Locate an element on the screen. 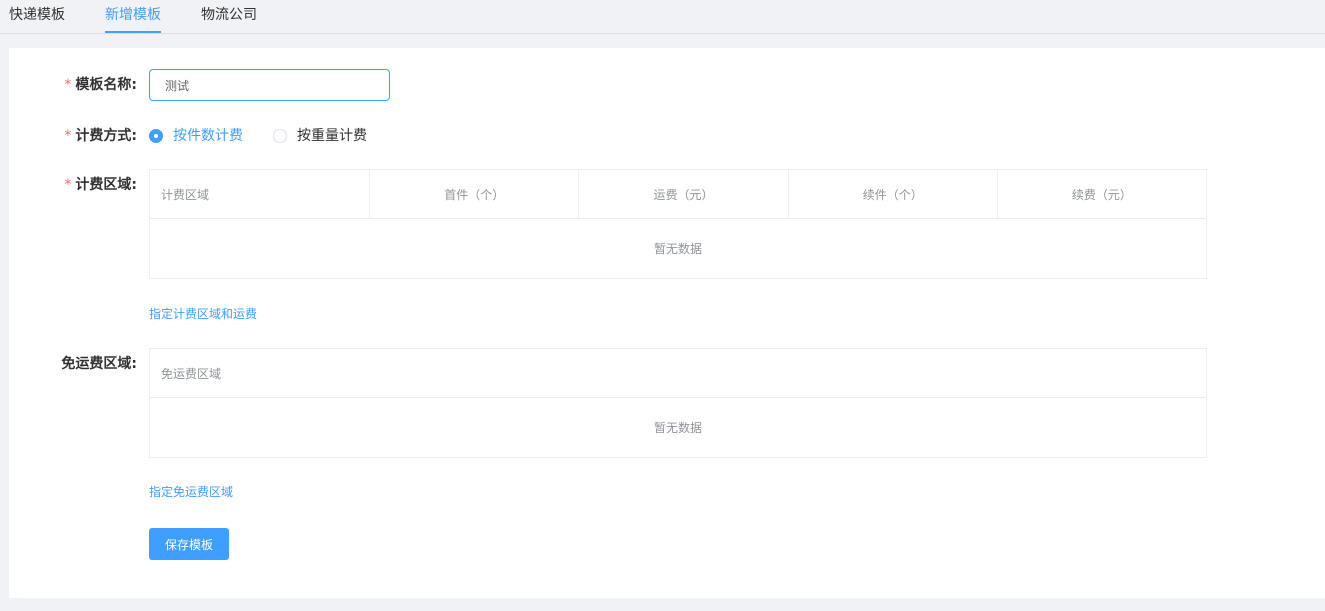 The width and height of the screenshot is (1325, 611). table-header: 计费区域 首件（个） 运费（元） 续件（个） 续费（元） is located at coordinates (678, 194).